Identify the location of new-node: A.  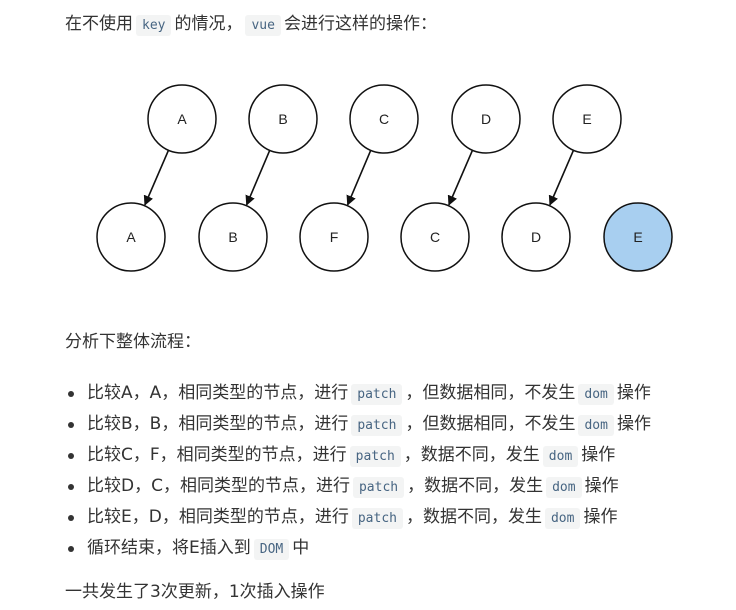
(131, 237).